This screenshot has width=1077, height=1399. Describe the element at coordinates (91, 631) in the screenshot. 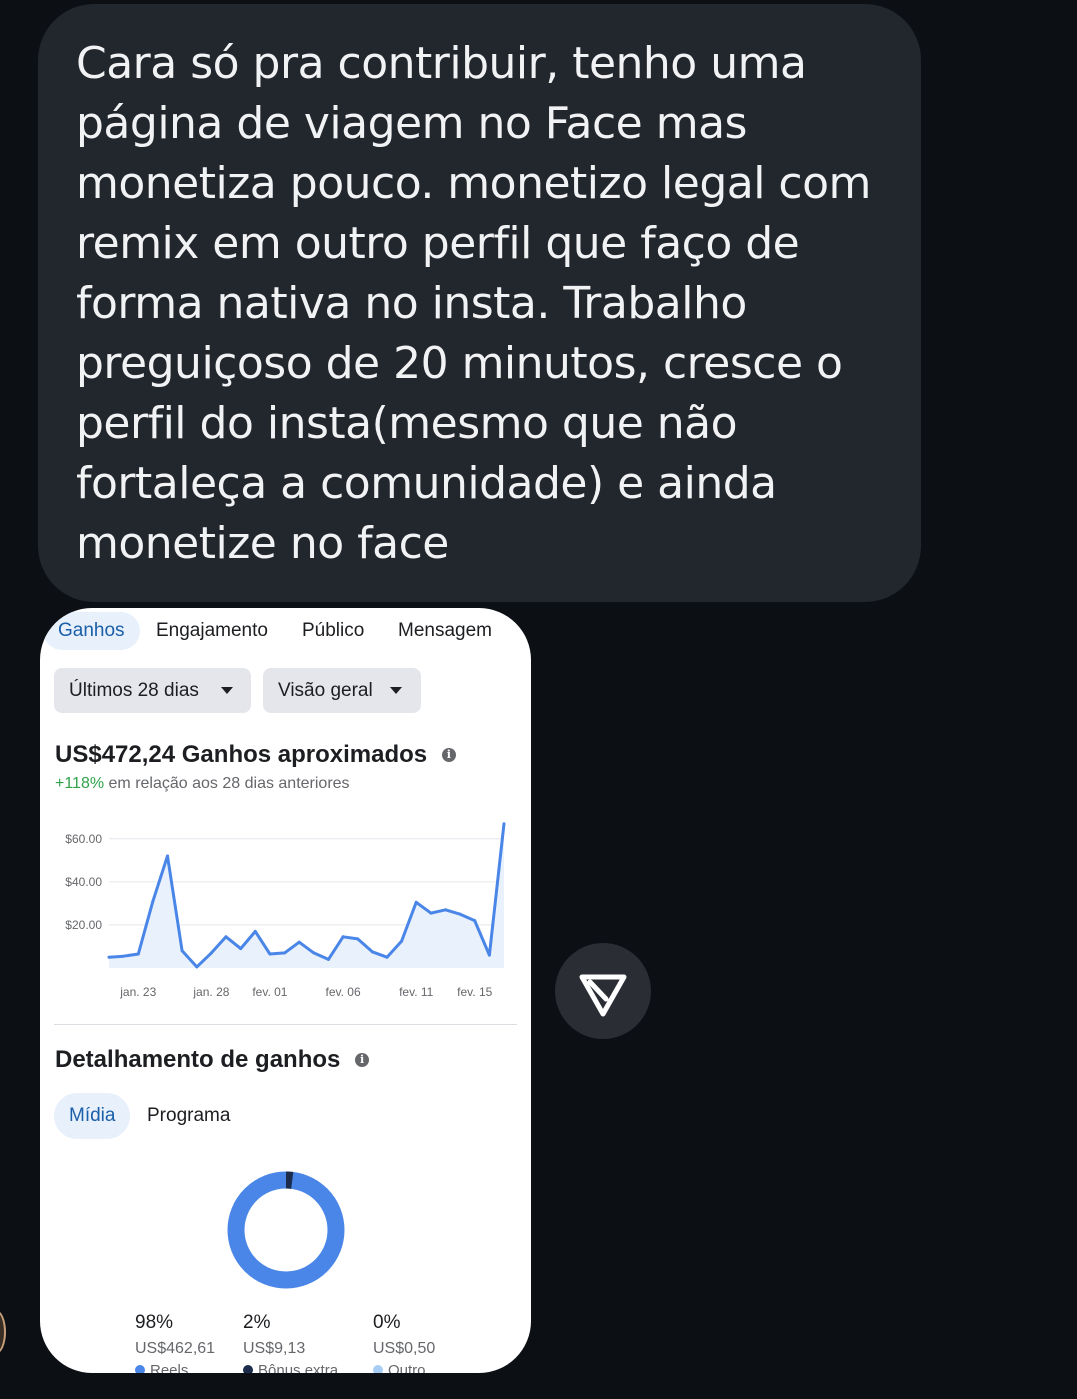

I see `tab-ganhos: Ganhos` at that location.